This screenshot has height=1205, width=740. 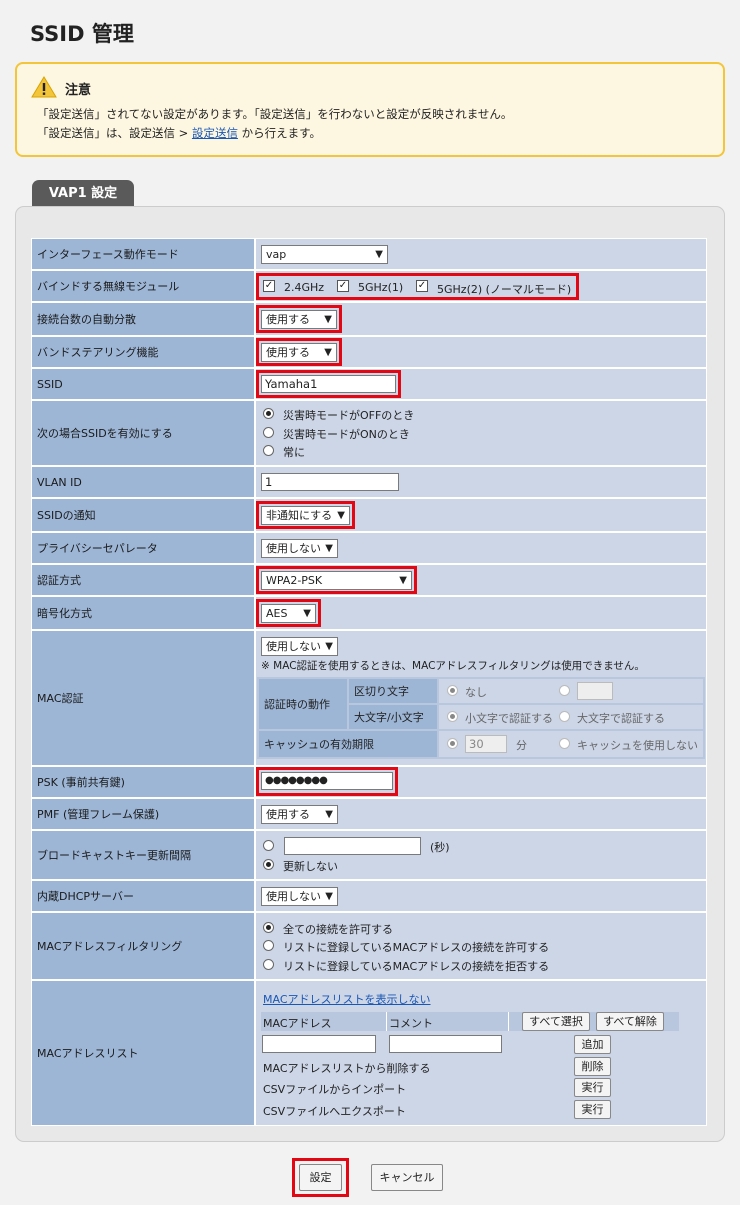 I want to click on broadcast-interval-input, so click(x=352, y=846).